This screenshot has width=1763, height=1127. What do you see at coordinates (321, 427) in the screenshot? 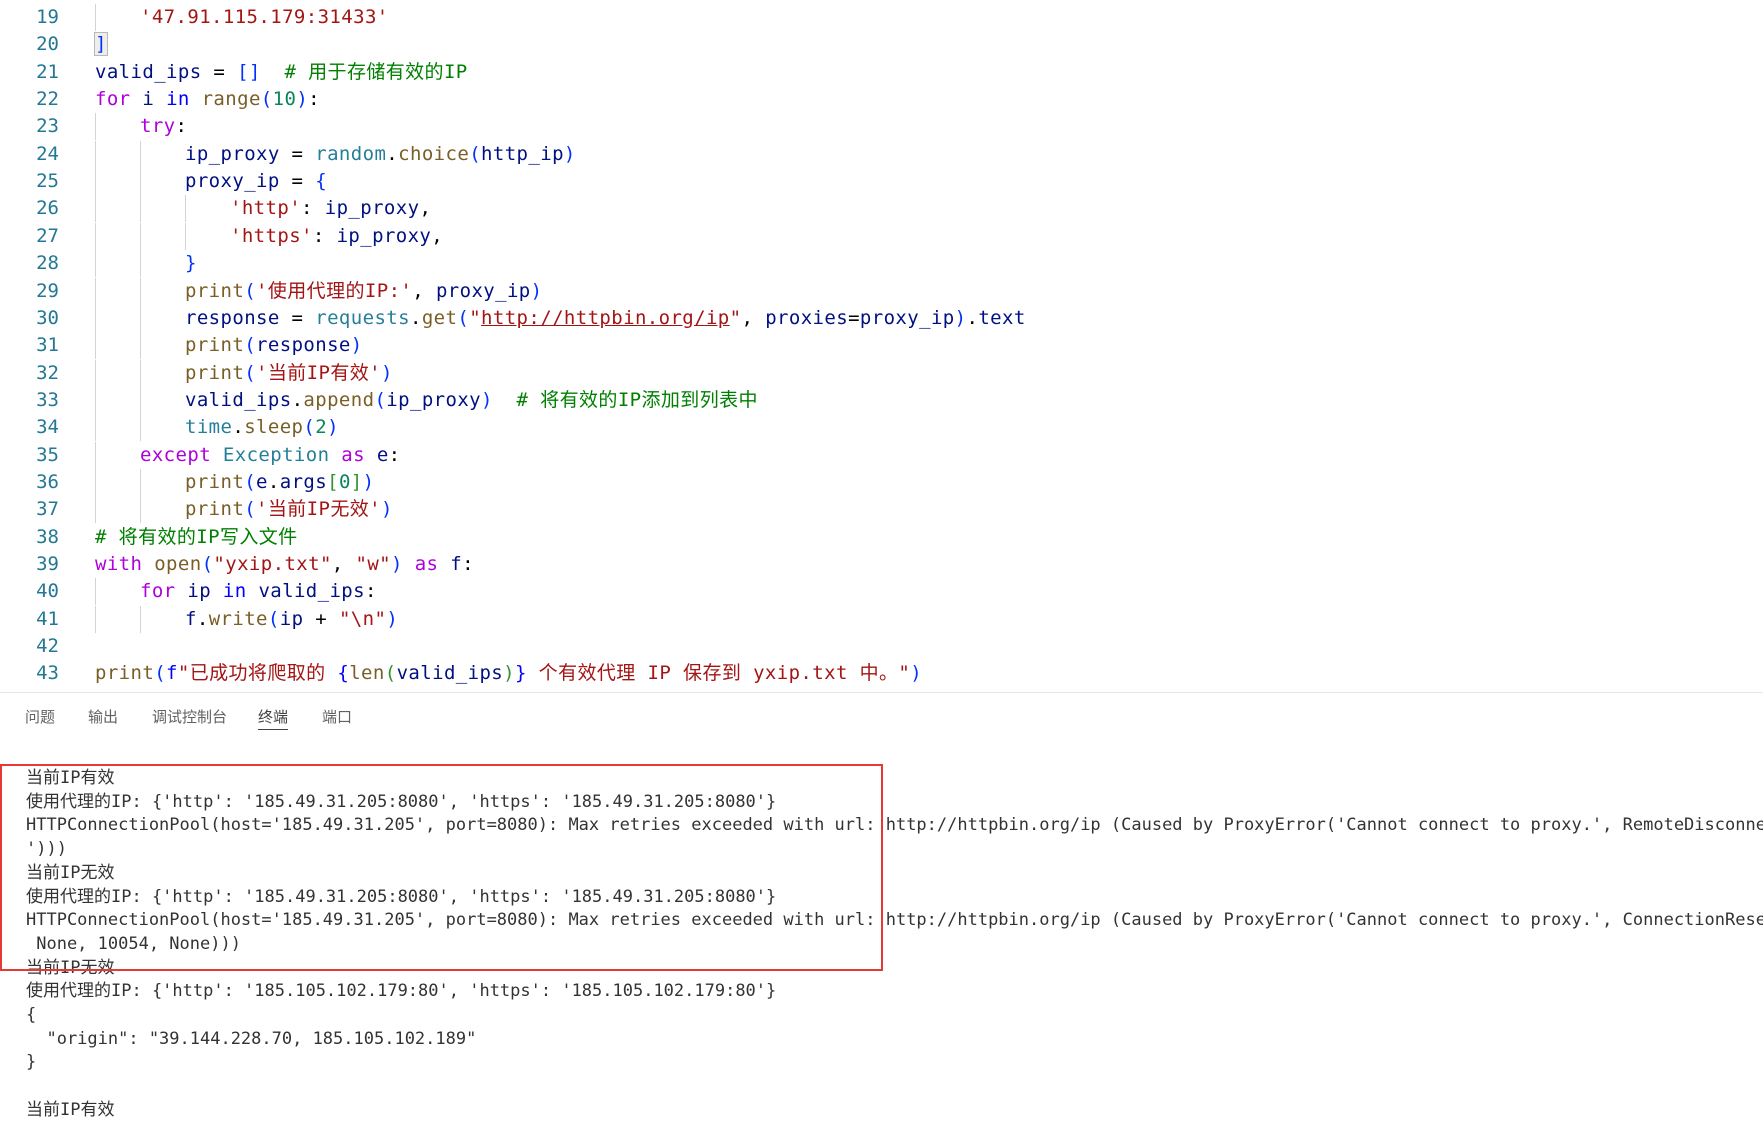
I see `code-token: 2` at bounding box center [321, 427].